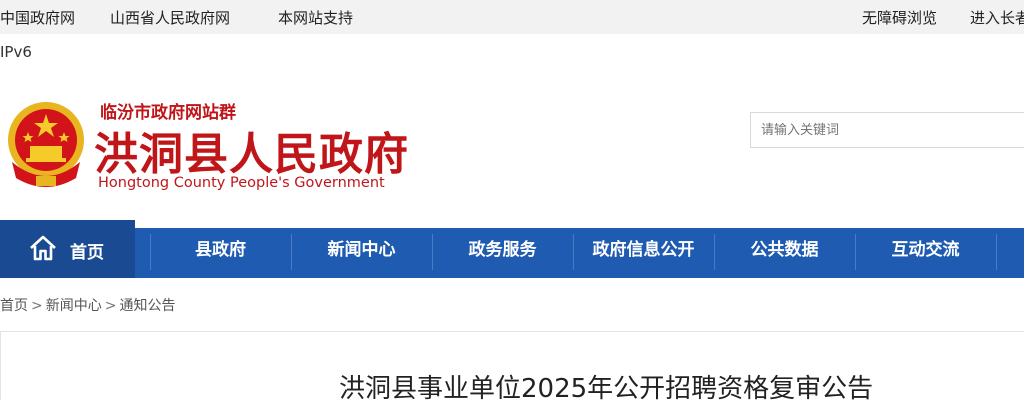 The width and height of the screenshot is (1024, 405). Describe the element at coordinates (16, 52) in the screenshot. I see `ipv6-label: IPv6` at that location.